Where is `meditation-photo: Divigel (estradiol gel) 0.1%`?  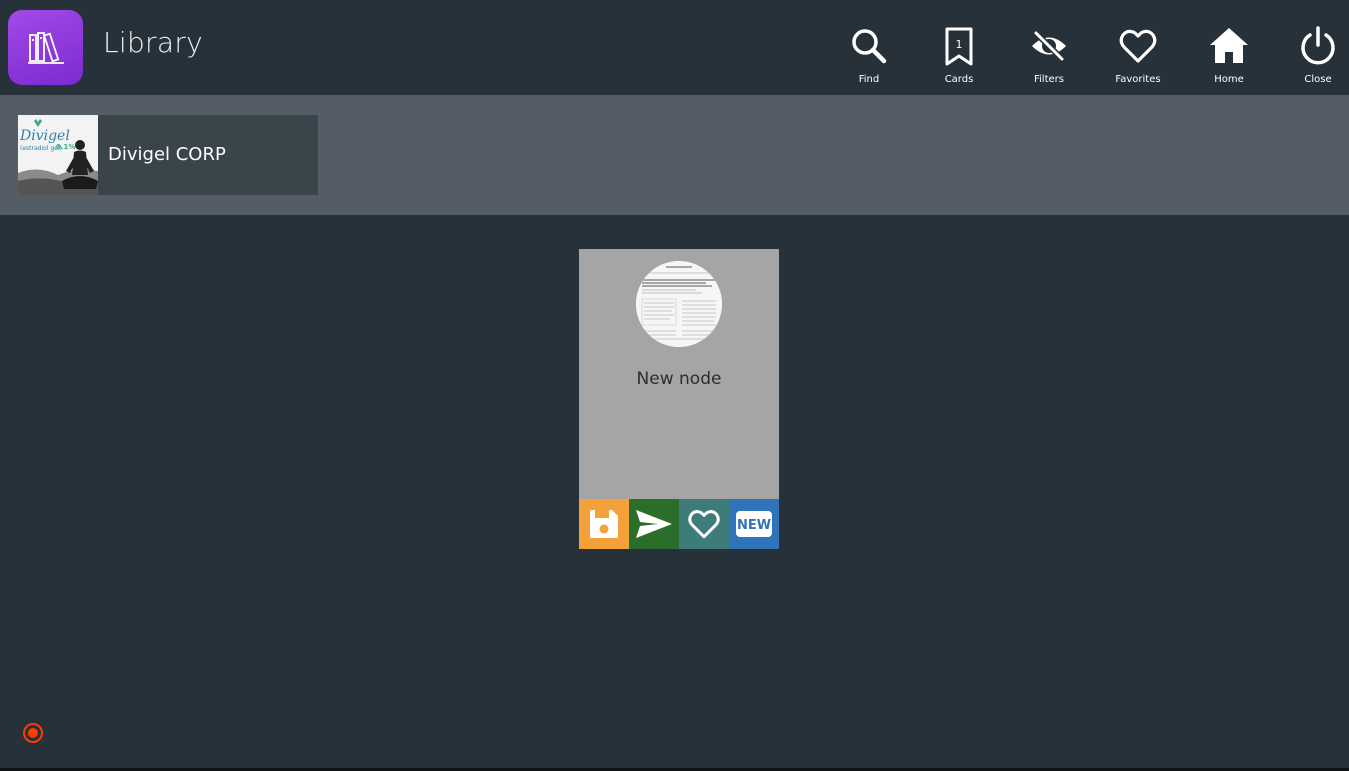
meditation-photo: Divigel (estradiol gel) 0.1% is located at coordinates (58, 155).